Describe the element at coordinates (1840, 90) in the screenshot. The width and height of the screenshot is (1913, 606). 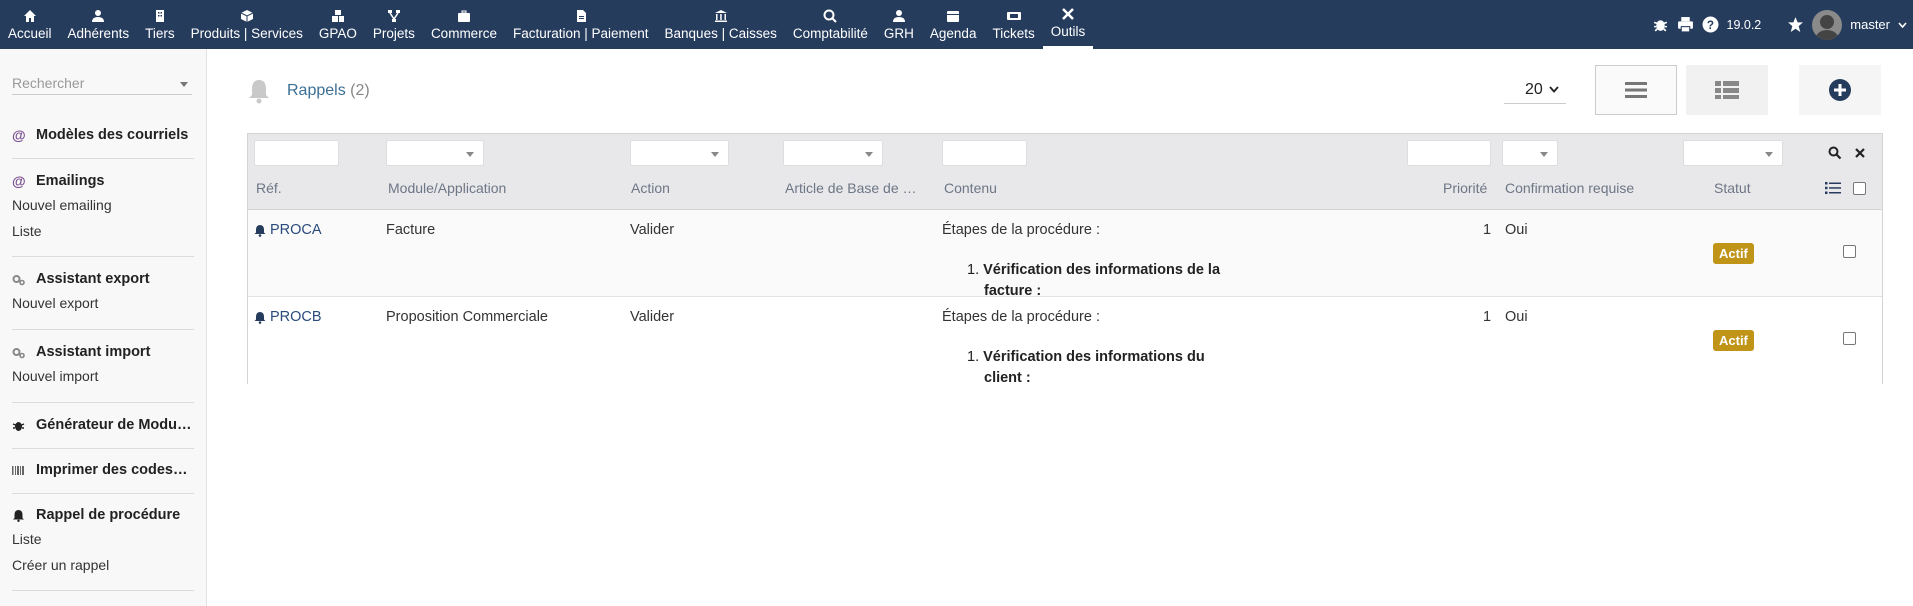
I see `add-reminder-button` at that location.